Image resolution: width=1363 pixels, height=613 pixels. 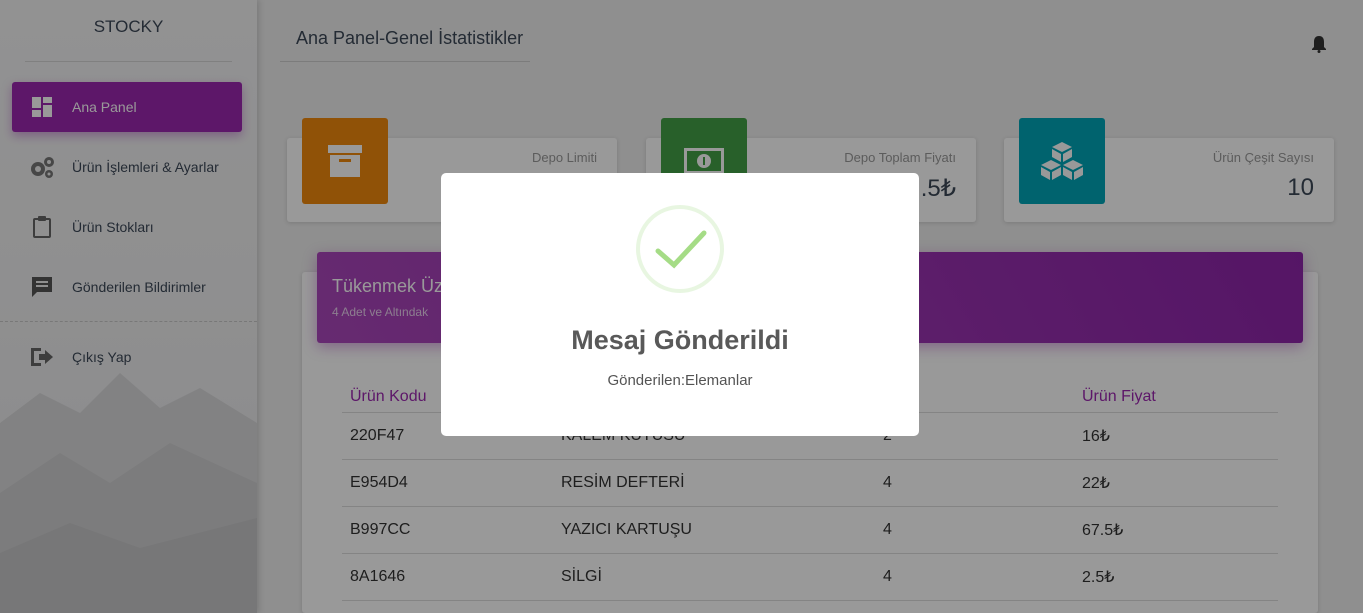 What do you see at coordinates (680, 340) in the screenshot?
I see `modal-title: Mesaj Gönderildi` at bounding box center [680, 340].